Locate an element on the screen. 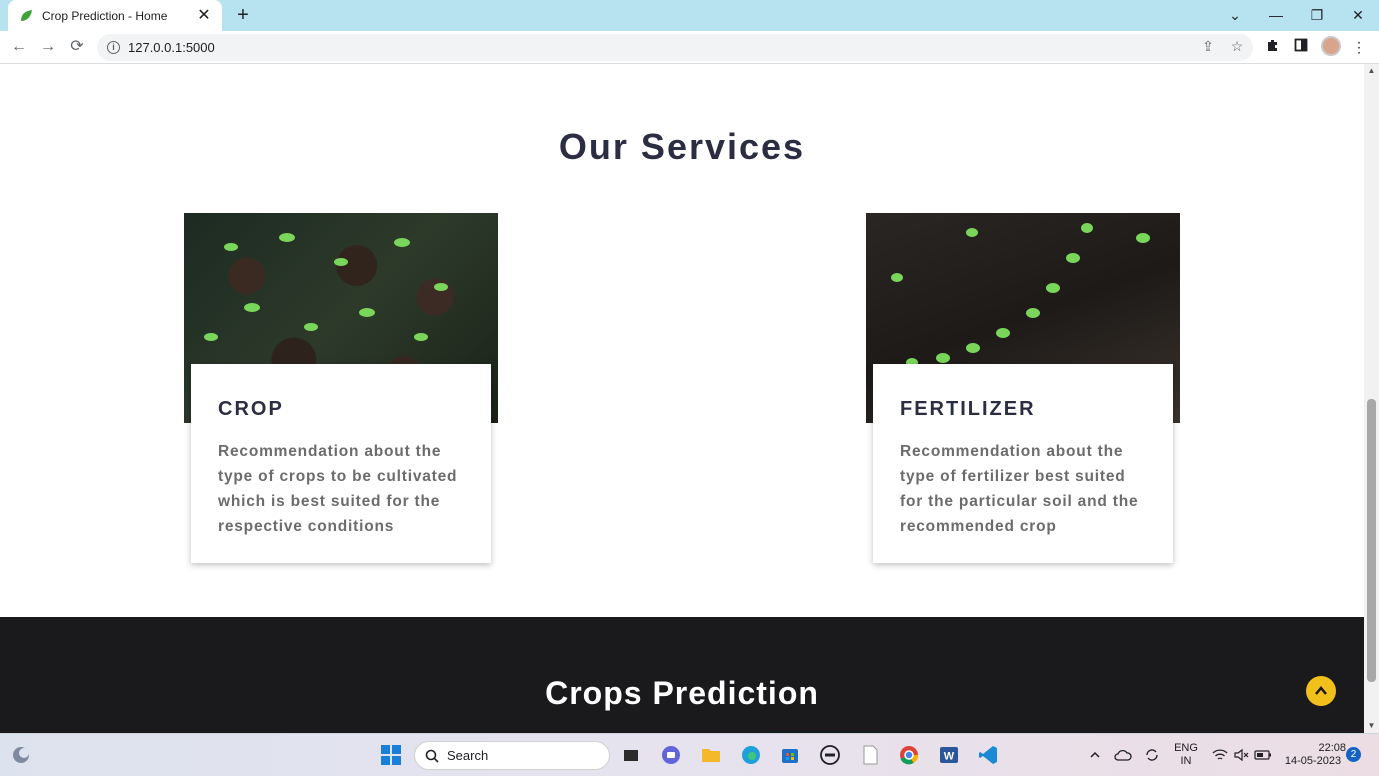 Image resolution: width=1379 pixels, height=776 pixels. prediction-title: Crops Prediction is located at coordinates (682, 693).